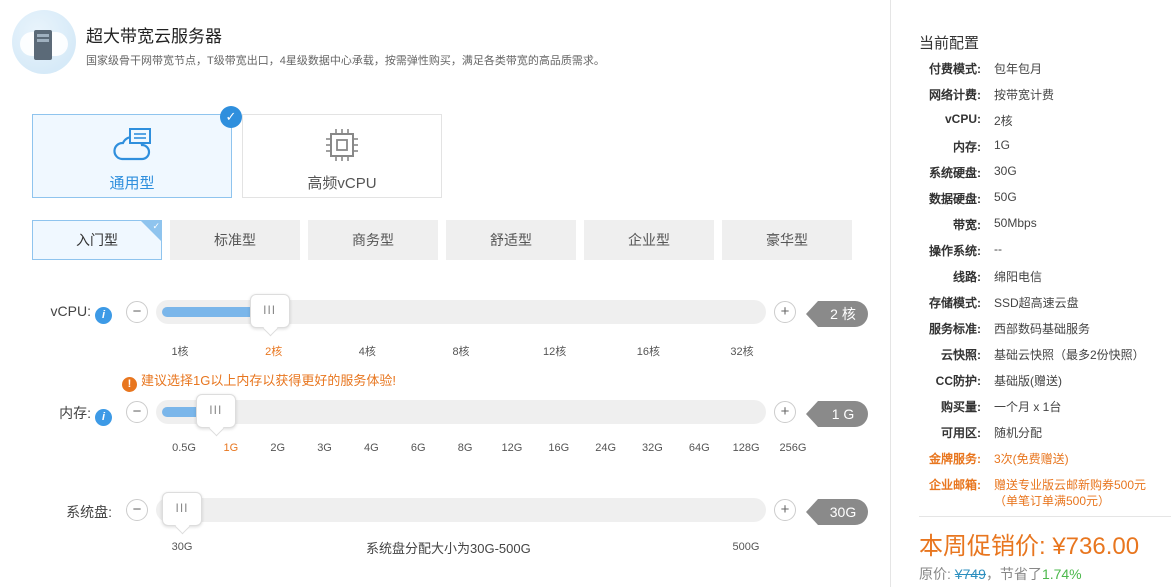 The image size is (1171, 587). I want to click on memory-tick-label: 3G, so click(324, 448).